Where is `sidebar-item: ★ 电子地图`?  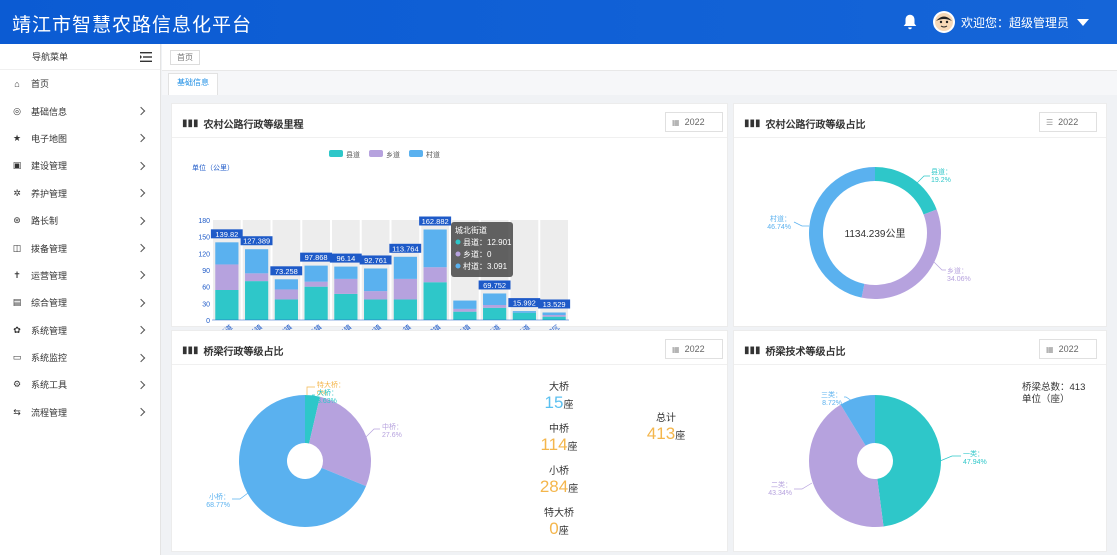
sidebar-item: ★ 电子地图 is located at coordinates (80, 138).